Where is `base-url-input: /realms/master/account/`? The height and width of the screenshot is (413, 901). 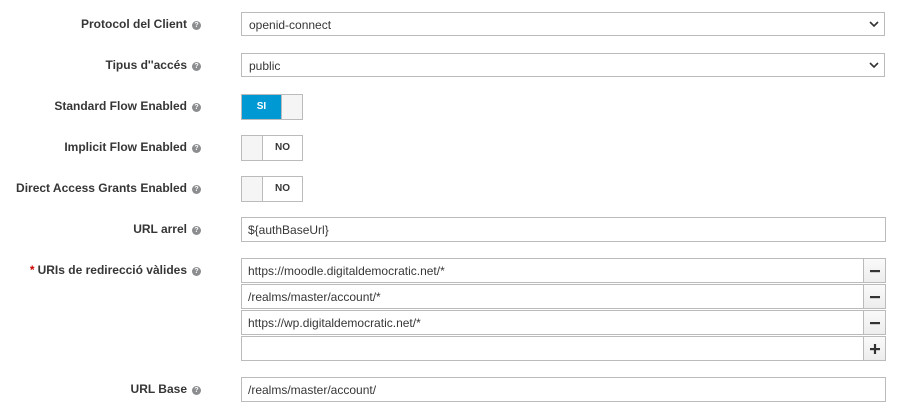
base-url-input: /realms/master/account/ is located at coordinates (563, 389).